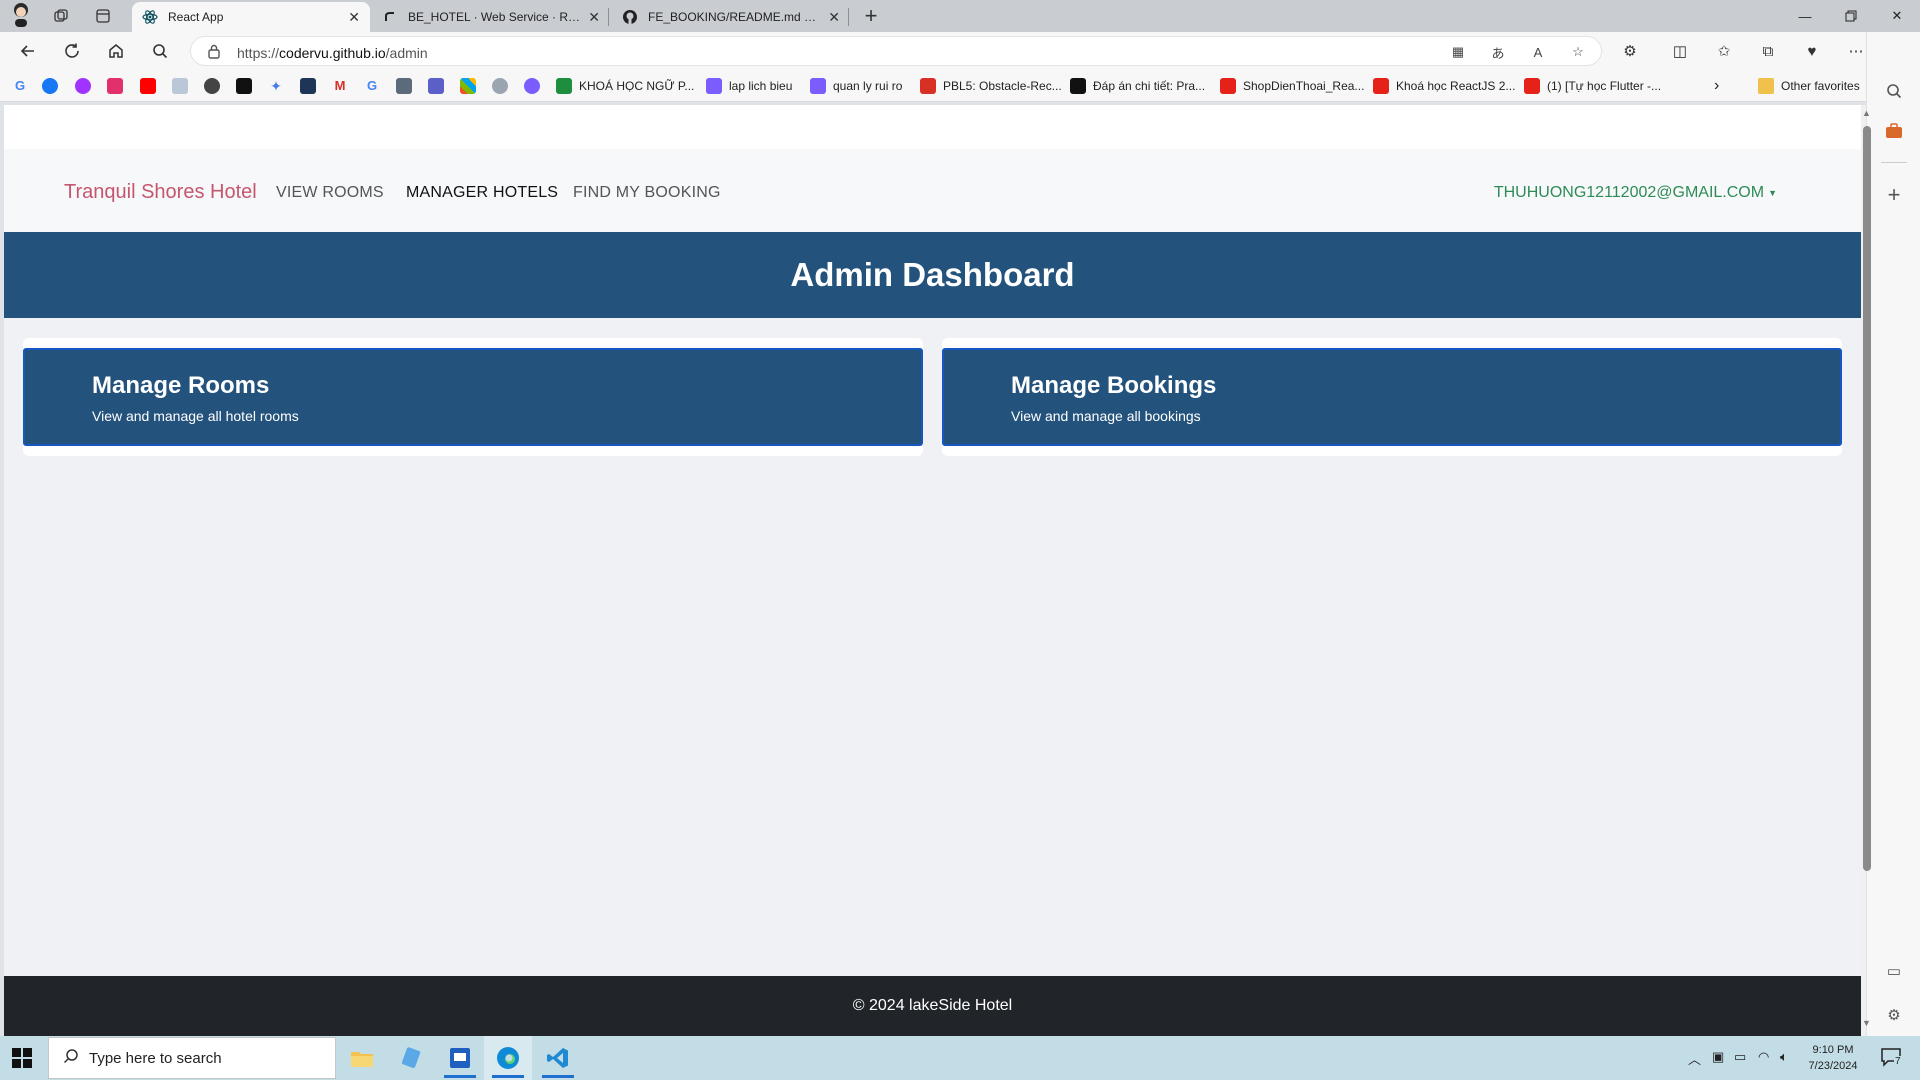 The width and height of the screenshot is (1920, 1080). Describe the element at coordinates (1894, 131) in the screenshot. I see `tools-briefcase-icon` at that location.